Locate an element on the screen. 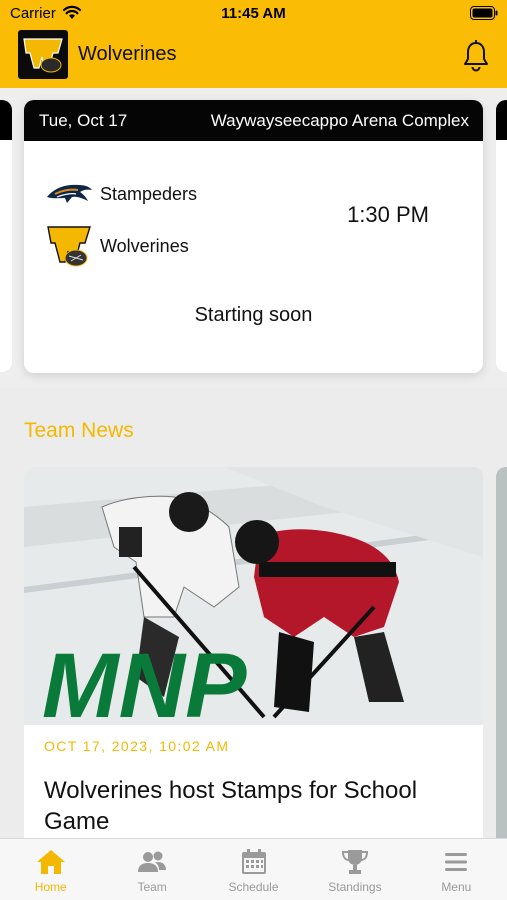 The height and width of the screenshot is (900, 507). news-date: OCT 17, 2023, 10:02 AM is located at coordinates (137, 746).